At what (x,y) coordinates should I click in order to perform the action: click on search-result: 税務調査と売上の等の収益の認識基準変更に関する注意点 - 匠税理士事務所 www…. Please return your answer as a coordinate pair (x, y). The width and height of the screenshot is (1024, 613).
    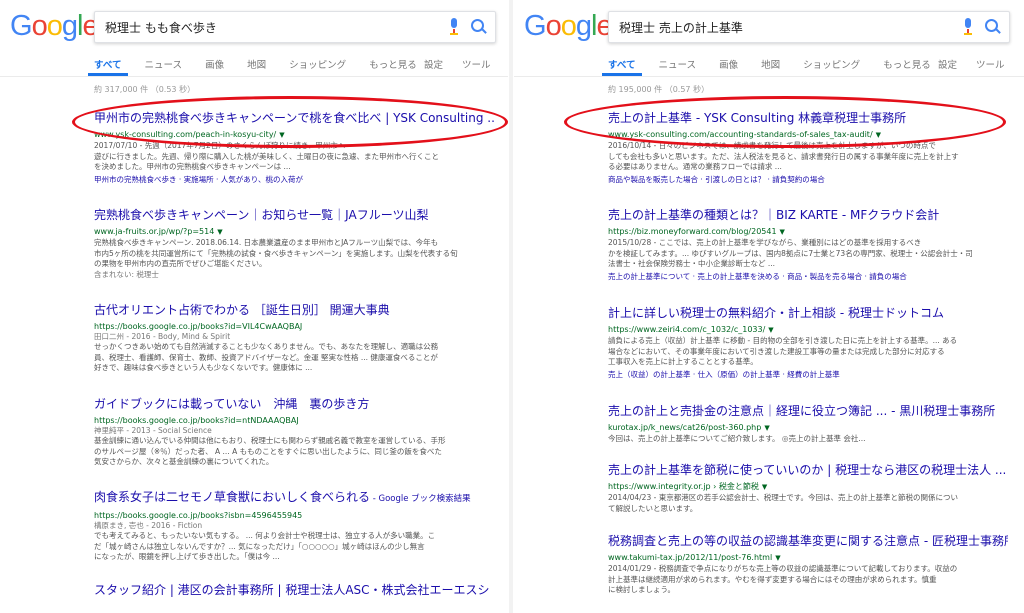
    Looking at the image, I should click on (808, 565).